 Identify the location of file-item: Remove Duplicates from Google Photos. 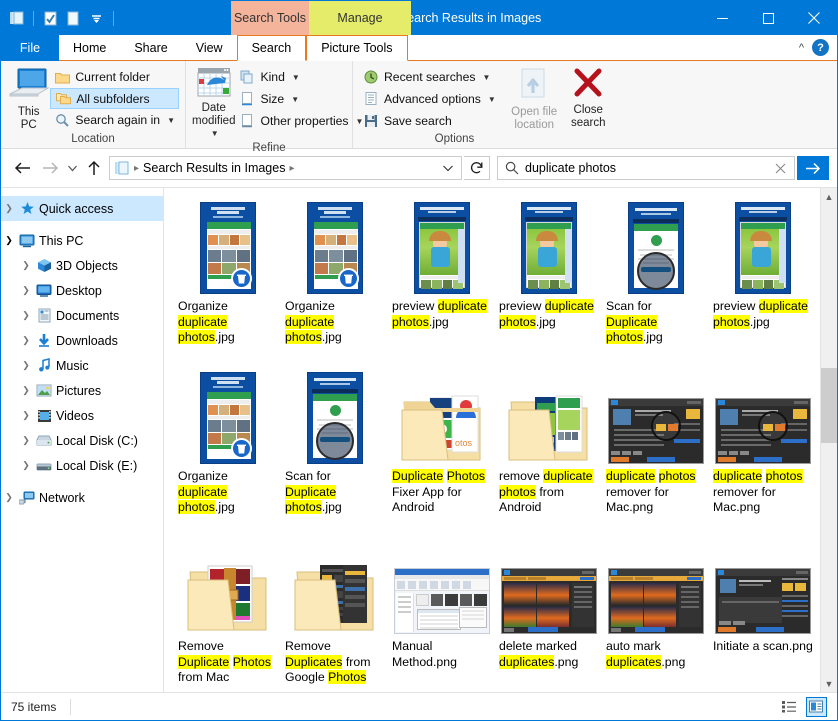
(336, 610).